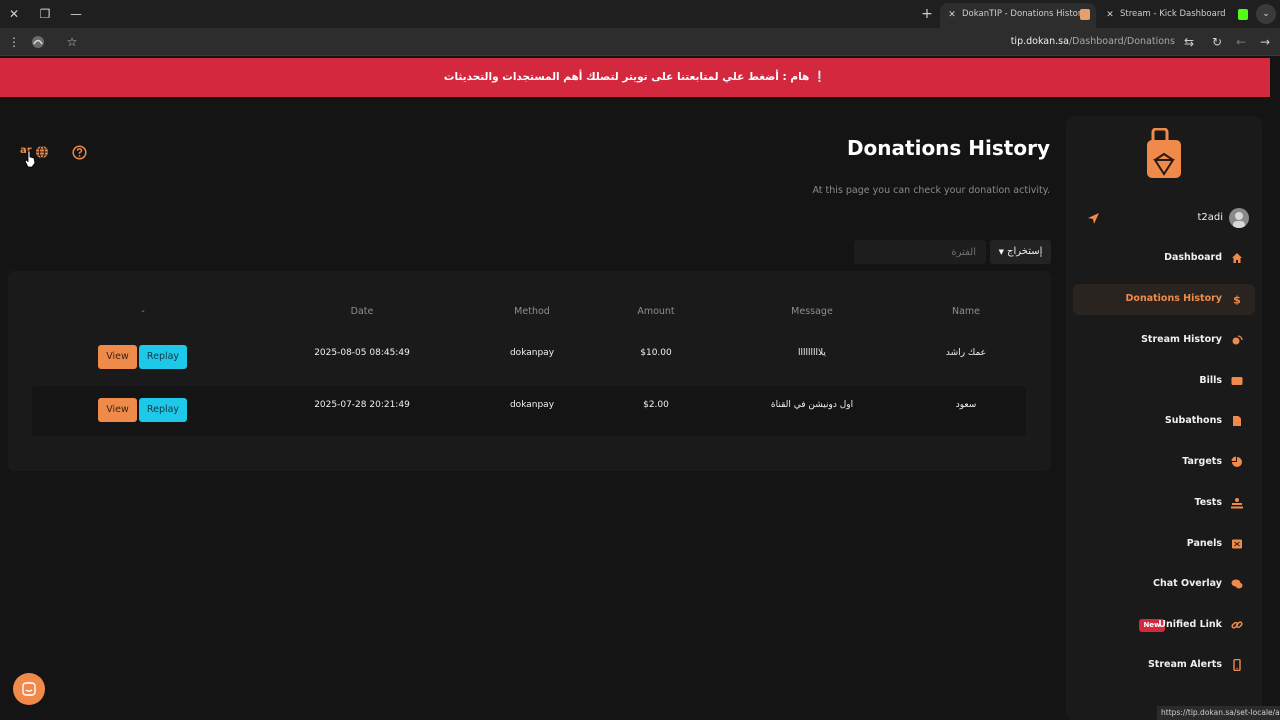  What do you see at coordinates (1190, 624) in the screenshot?
I see `sidebar-item-label: Unified Link` at bounding box center [1190, 624].